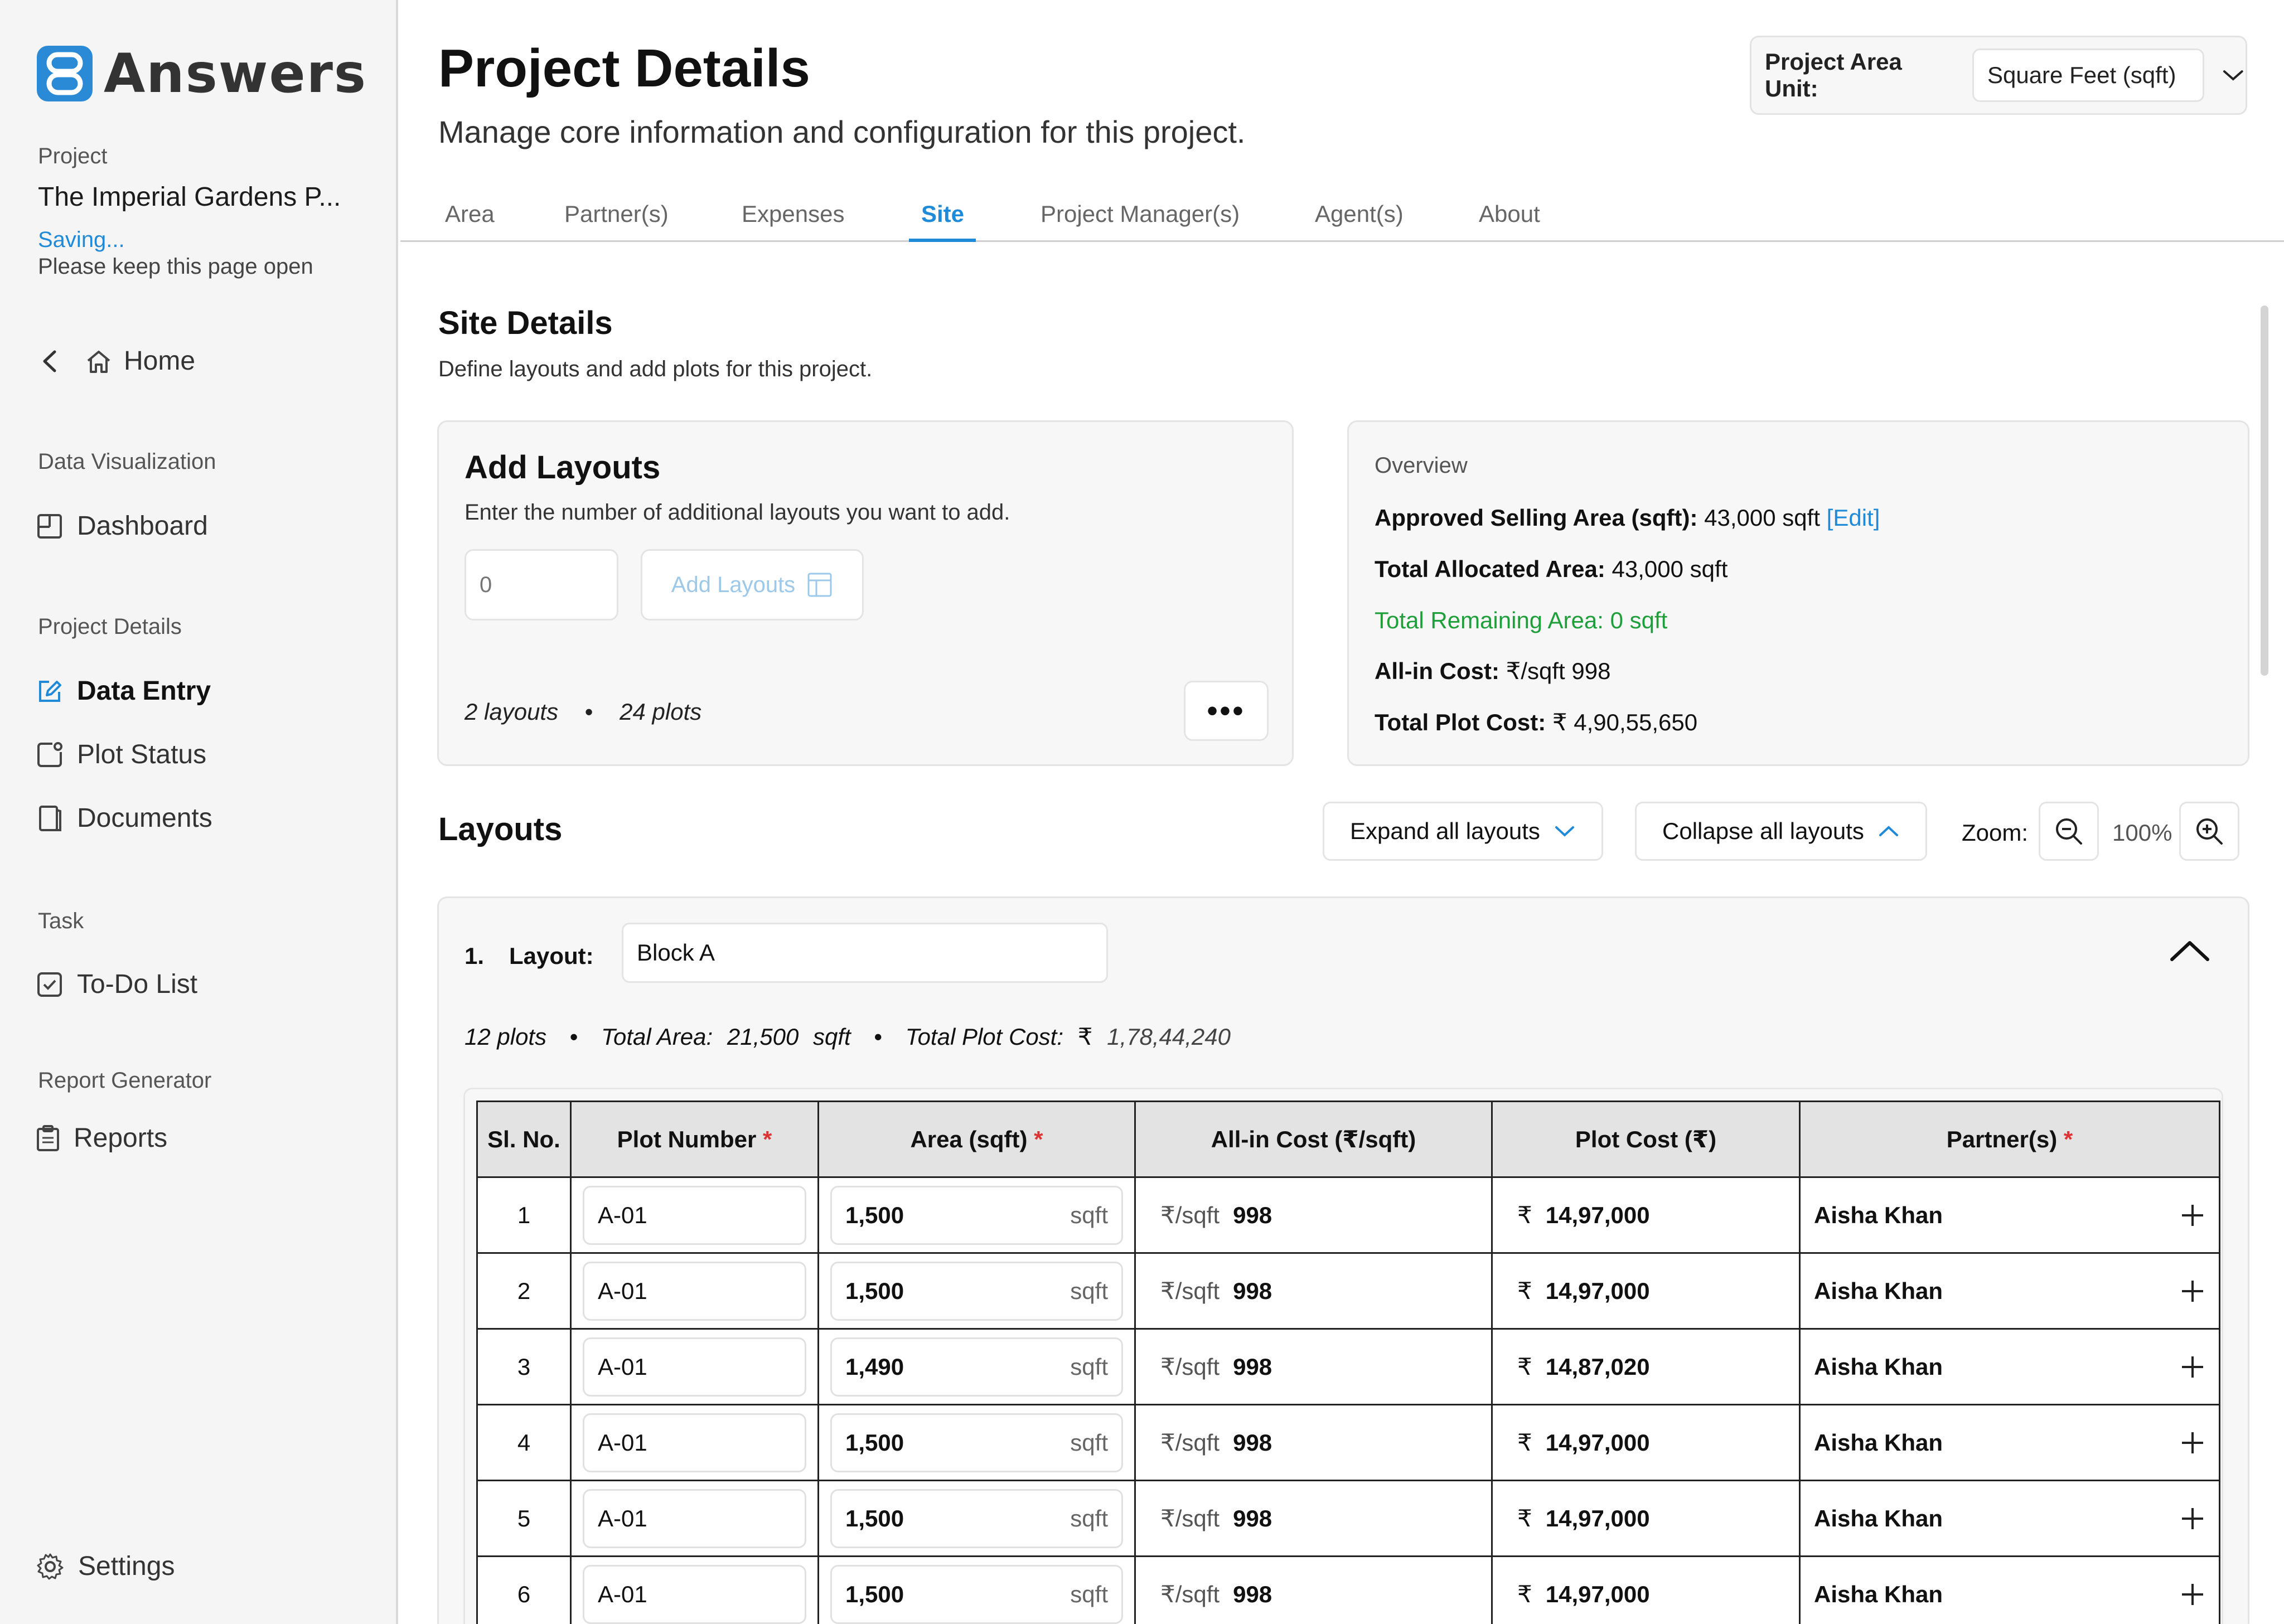 The width and height of the screenshot is (2284, 1624). What do you see at coordinates (202, 74) in the screenshot?
I see `brand-logo: Answers` at bounding box center [202, 74].